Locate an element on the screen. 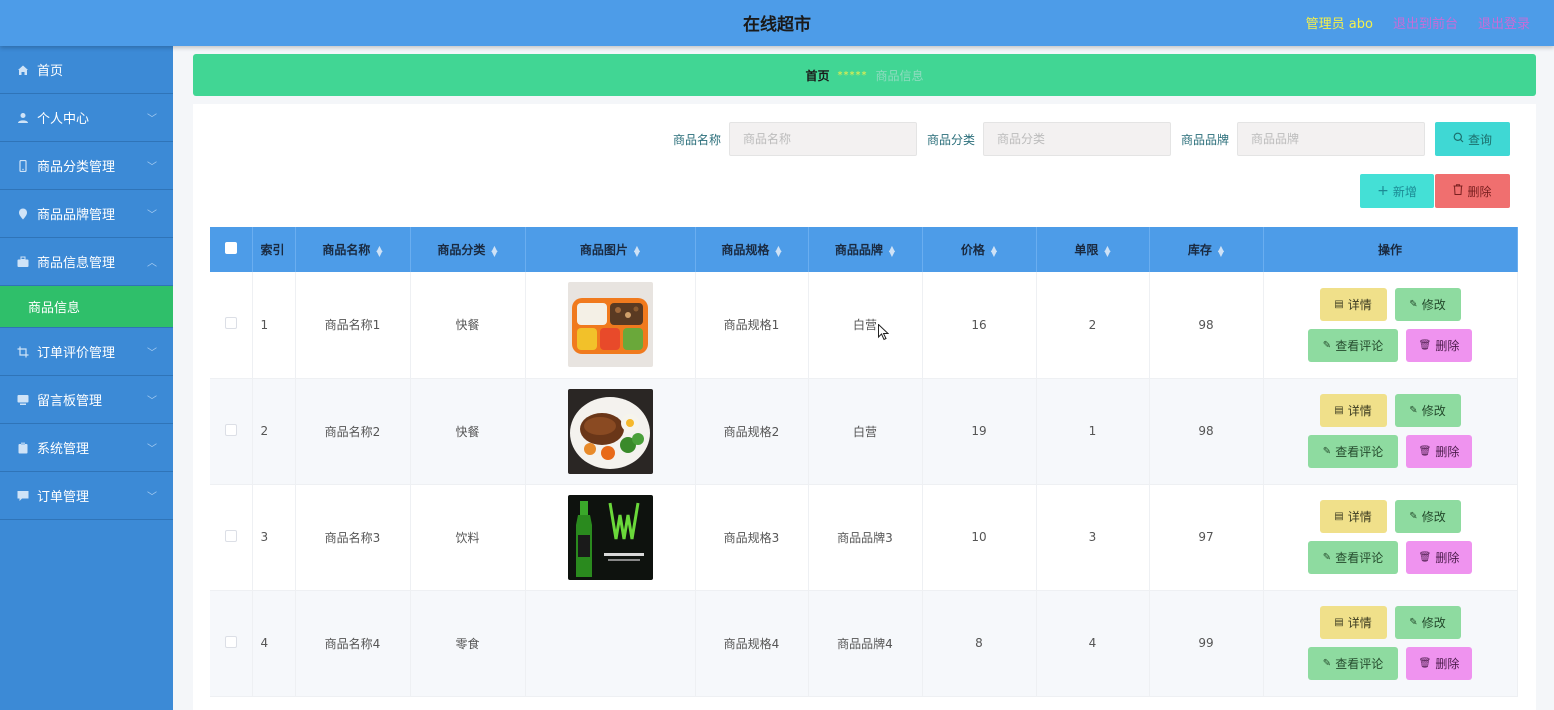  cell-stock: 97 is located at coordinates (1206, 537).